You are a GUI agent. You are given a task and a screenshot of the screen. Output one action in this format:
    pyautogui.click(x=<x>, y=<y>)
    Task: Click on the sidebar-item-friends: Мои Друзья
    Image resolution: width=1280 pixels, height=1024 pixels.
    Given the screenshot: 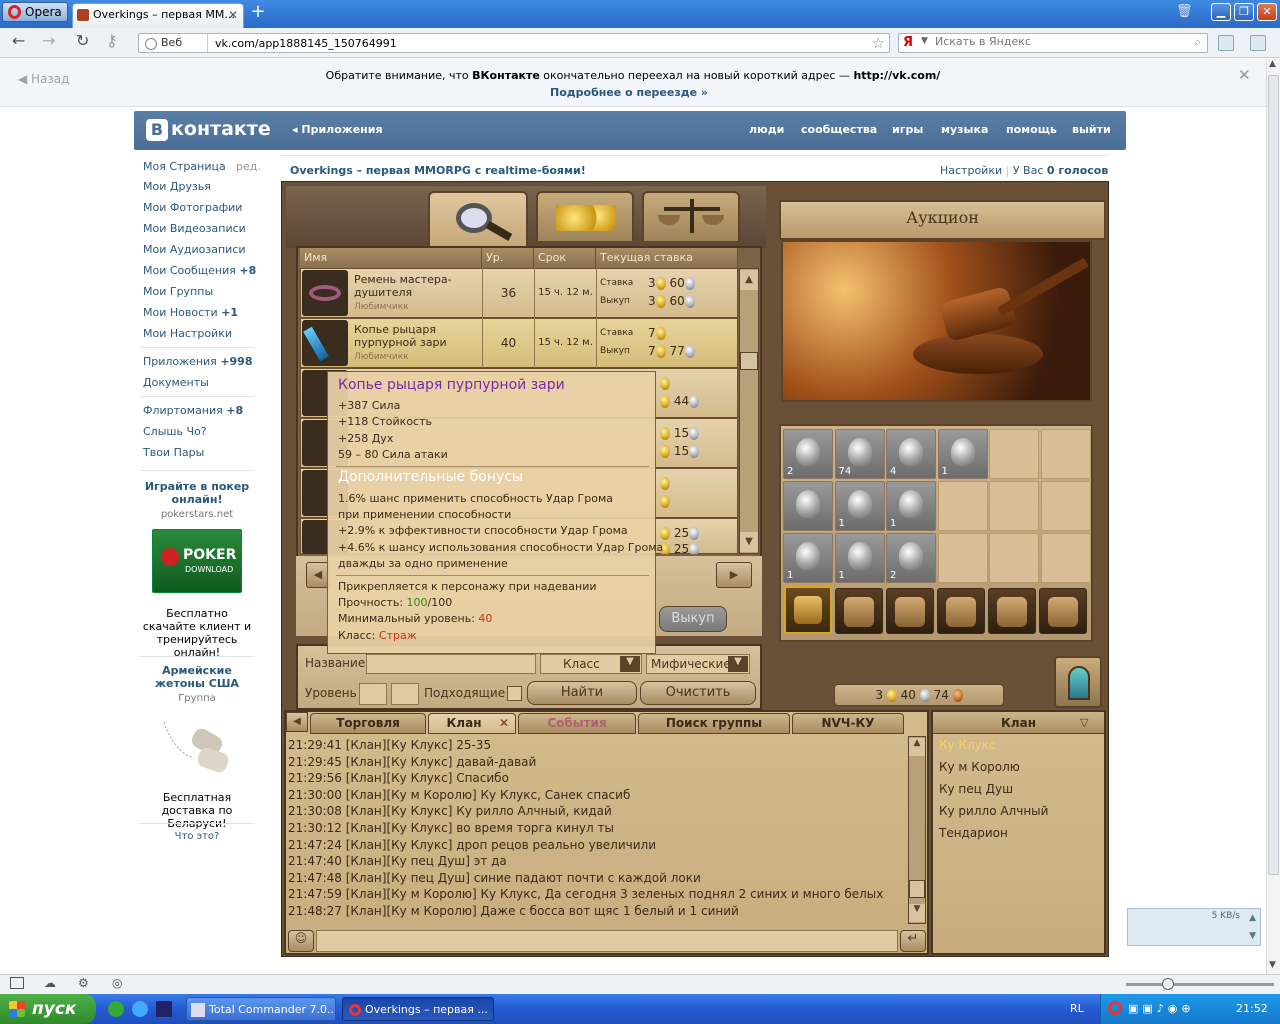 What is the action you would take?
    pyautogui.click(x=177, y=186)
    